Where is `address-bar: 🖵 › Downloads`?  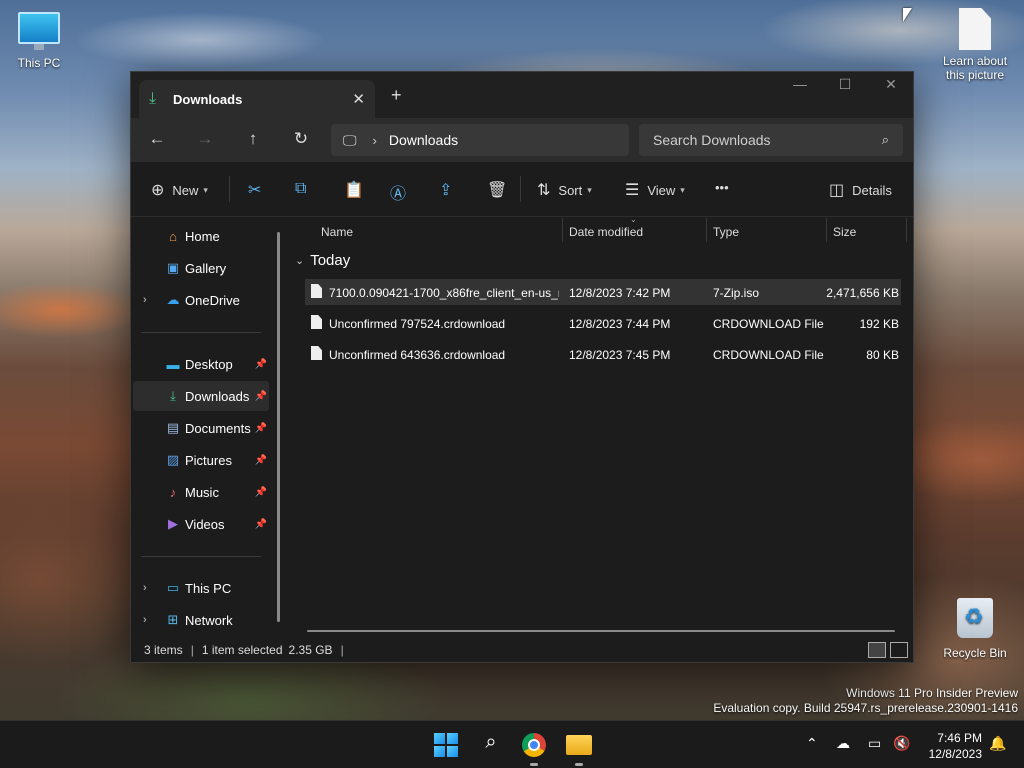
address-bar: 🖵 › Downloads is located at coordinates (480, 140).